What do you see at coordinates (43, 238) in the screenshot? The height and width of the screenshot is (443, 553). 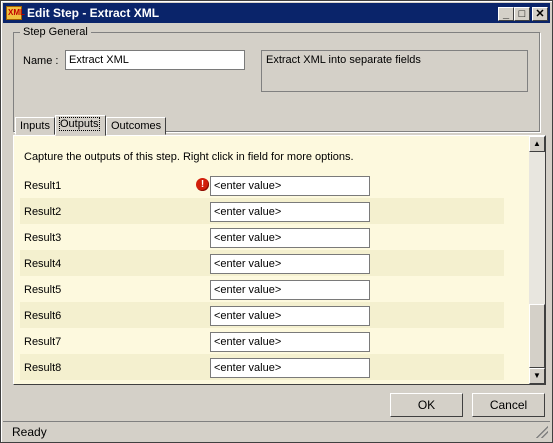 I see `output-row-label: Result3` at bounding box center [43, 238].